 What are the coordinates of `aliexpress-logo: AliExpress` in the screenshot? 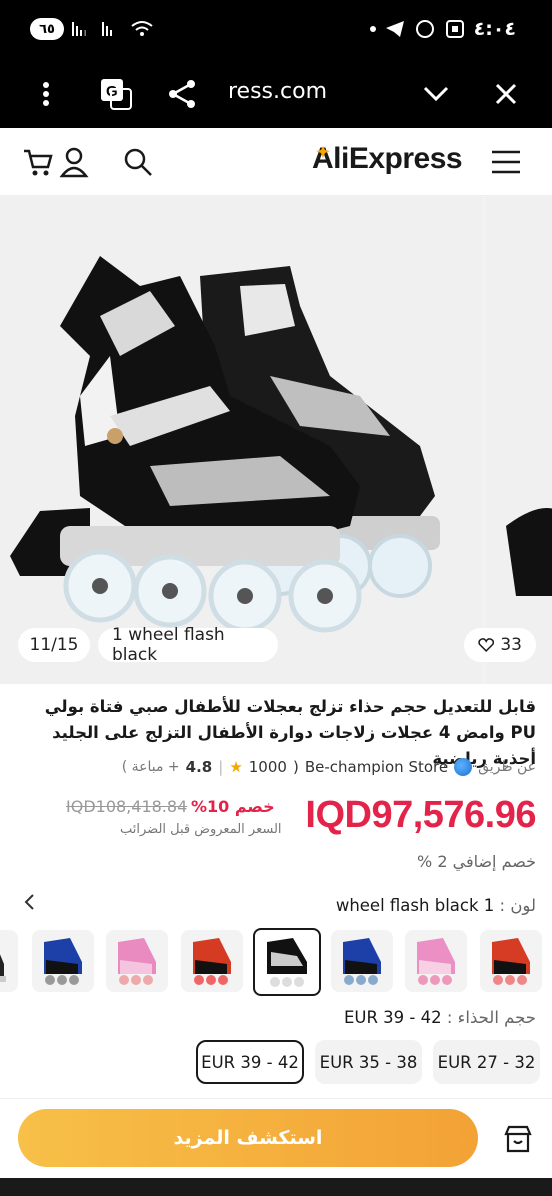 It's located at (387, 159).